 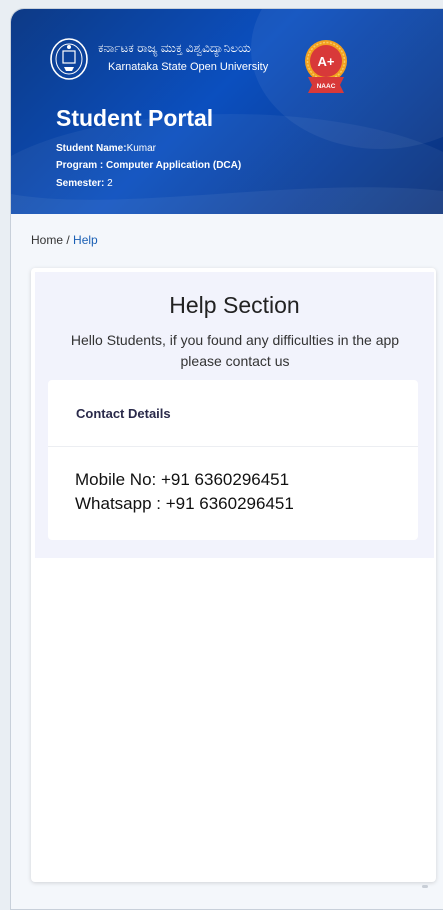 I want to click on student-name-value: Kumar, so click(x=141, y=148).